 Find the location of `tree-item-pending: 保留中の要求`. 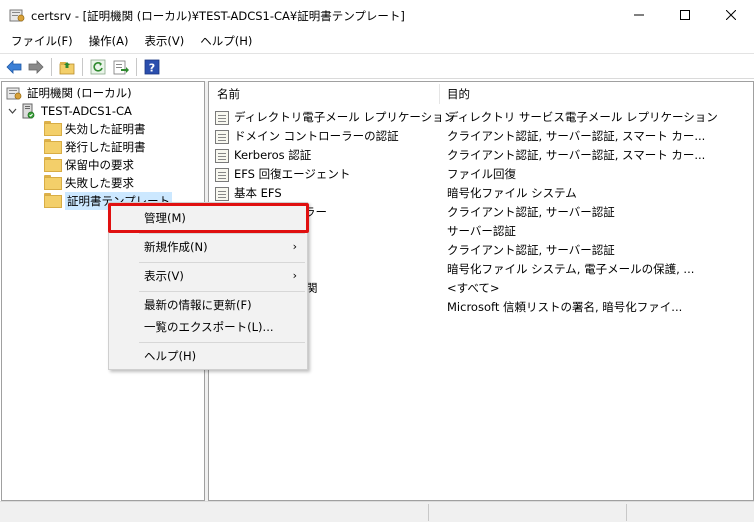

tree-item-pending: 保留中の要求 is located at coordinates (89, 165).